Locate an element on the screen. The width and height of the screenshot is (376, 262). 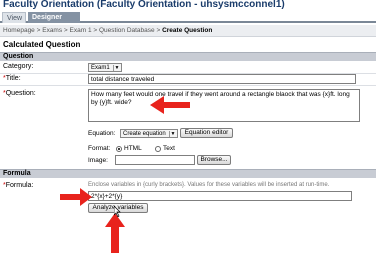
format-html-radio is located at coordinates (119, 149).